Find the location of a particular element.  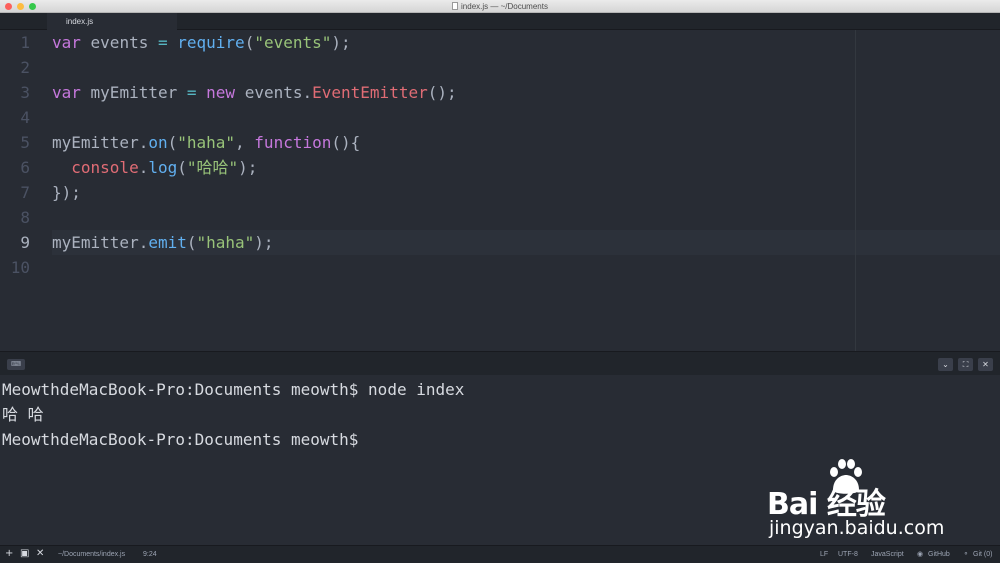

line-number: 2 is located at coordinates (25, 67).